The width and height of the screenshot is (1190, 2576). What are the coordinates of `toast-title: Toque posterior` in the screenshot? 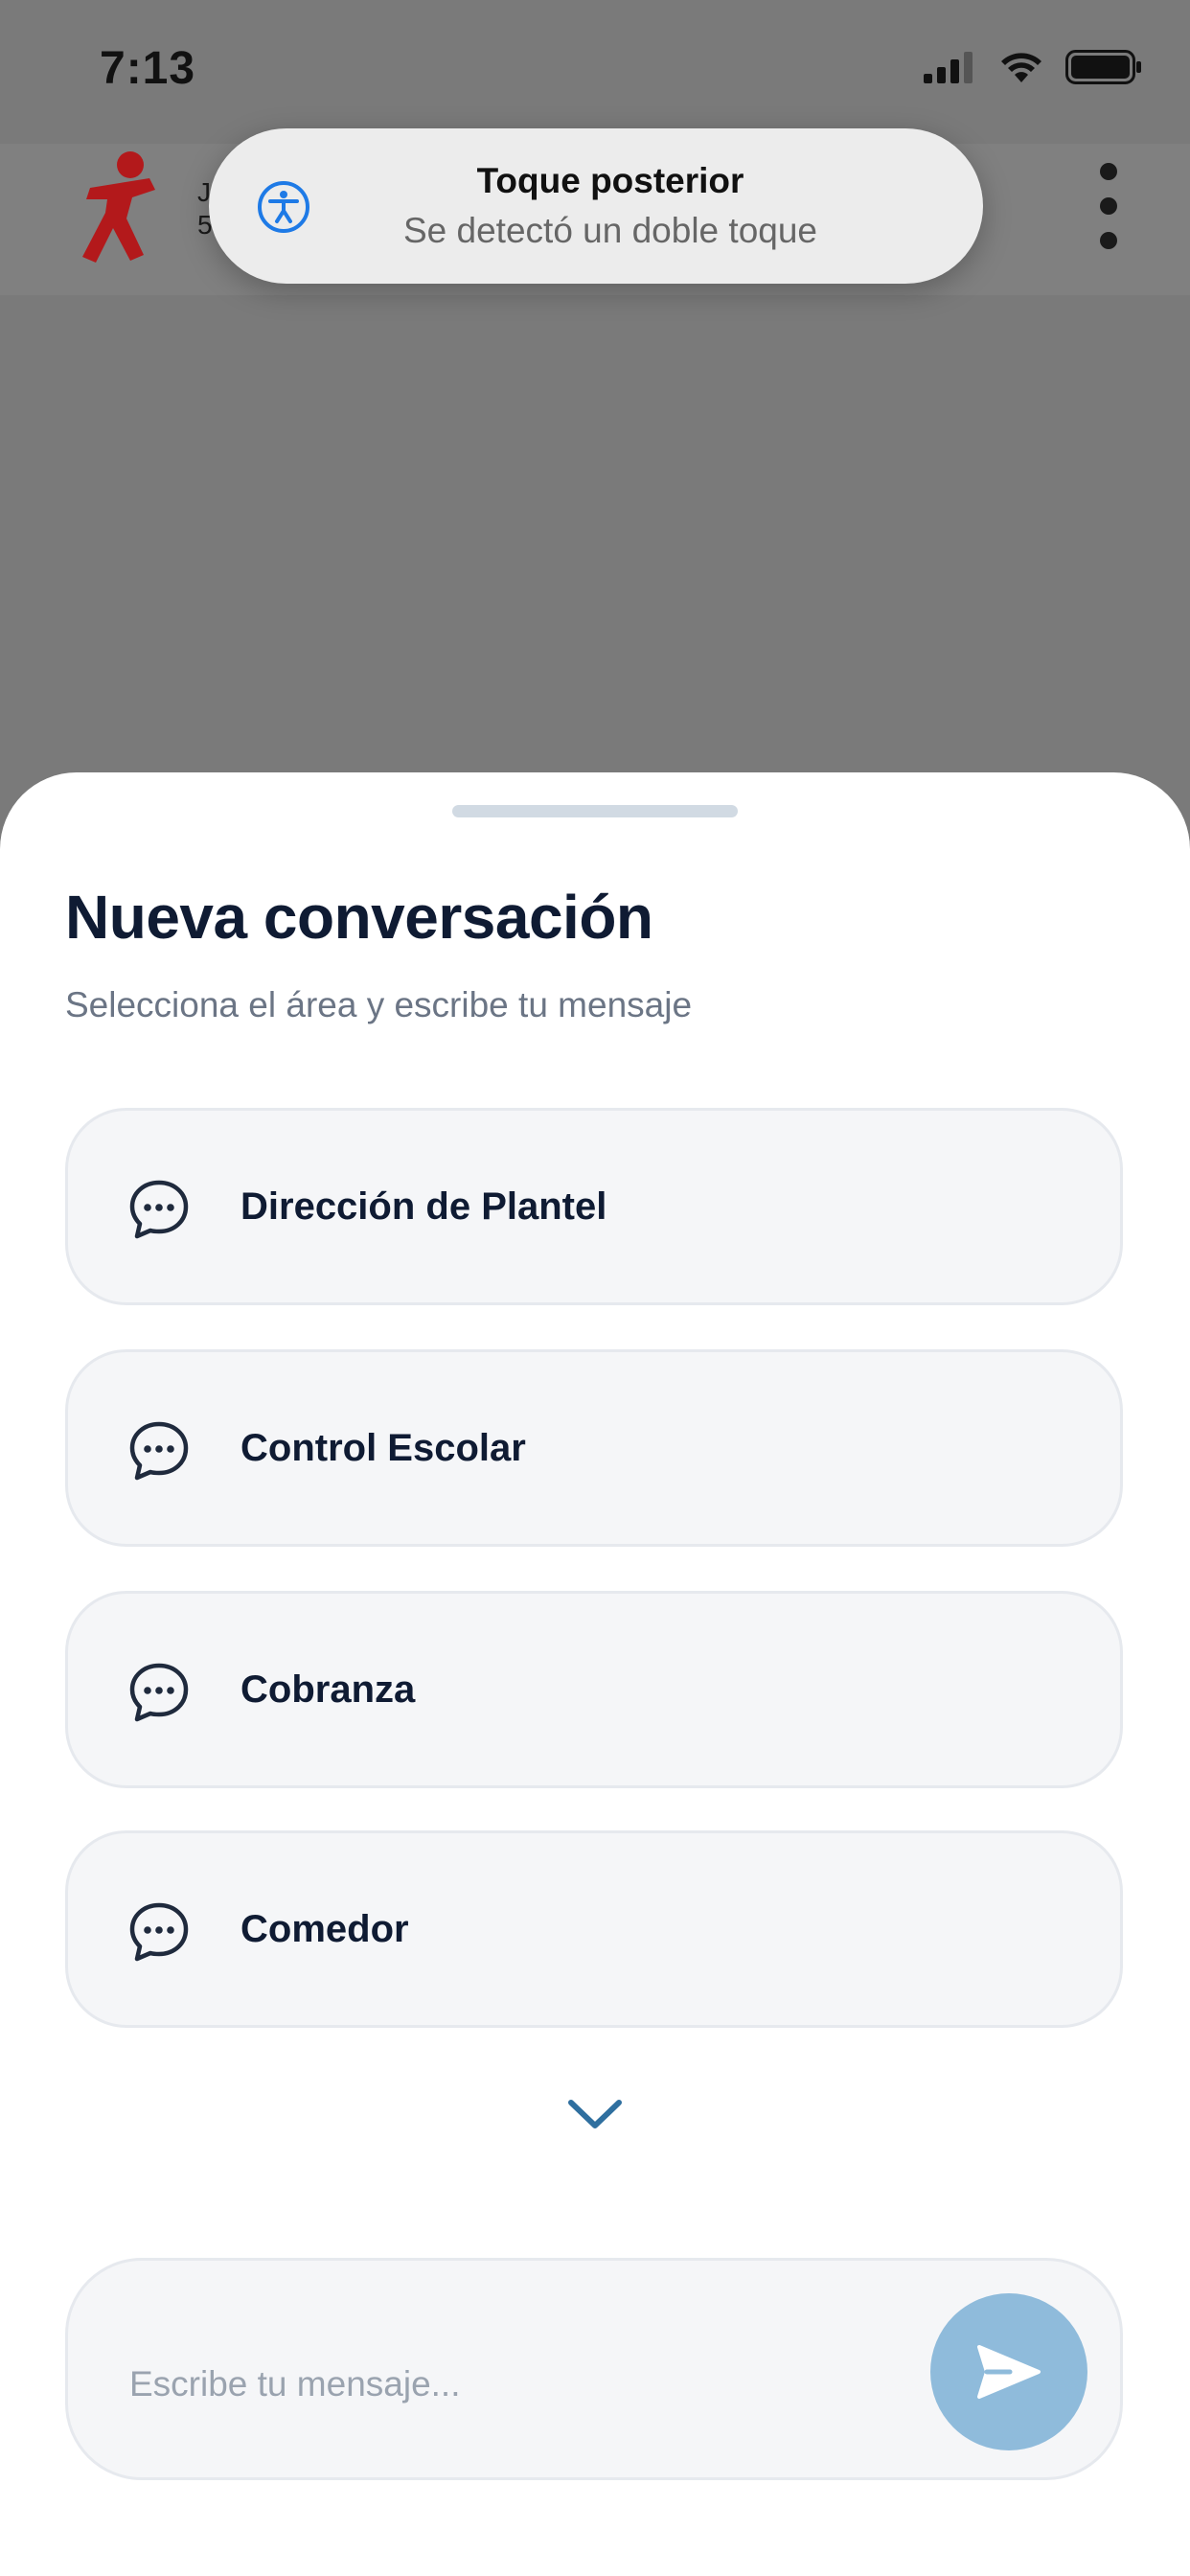 It's located at (610, 181).